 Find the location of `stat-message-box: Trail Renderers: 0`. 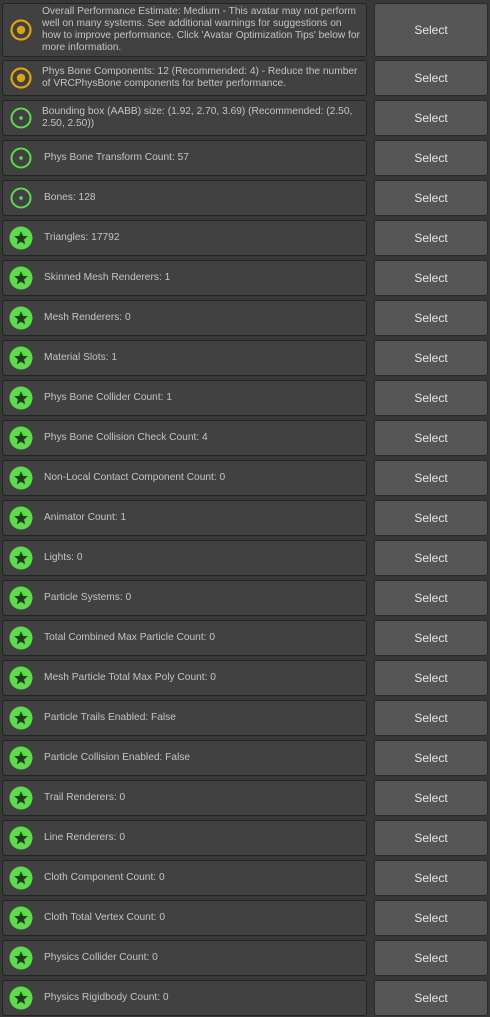

stat-message-box: Trail Renderers: 0 is located at coordinates (184, 798).